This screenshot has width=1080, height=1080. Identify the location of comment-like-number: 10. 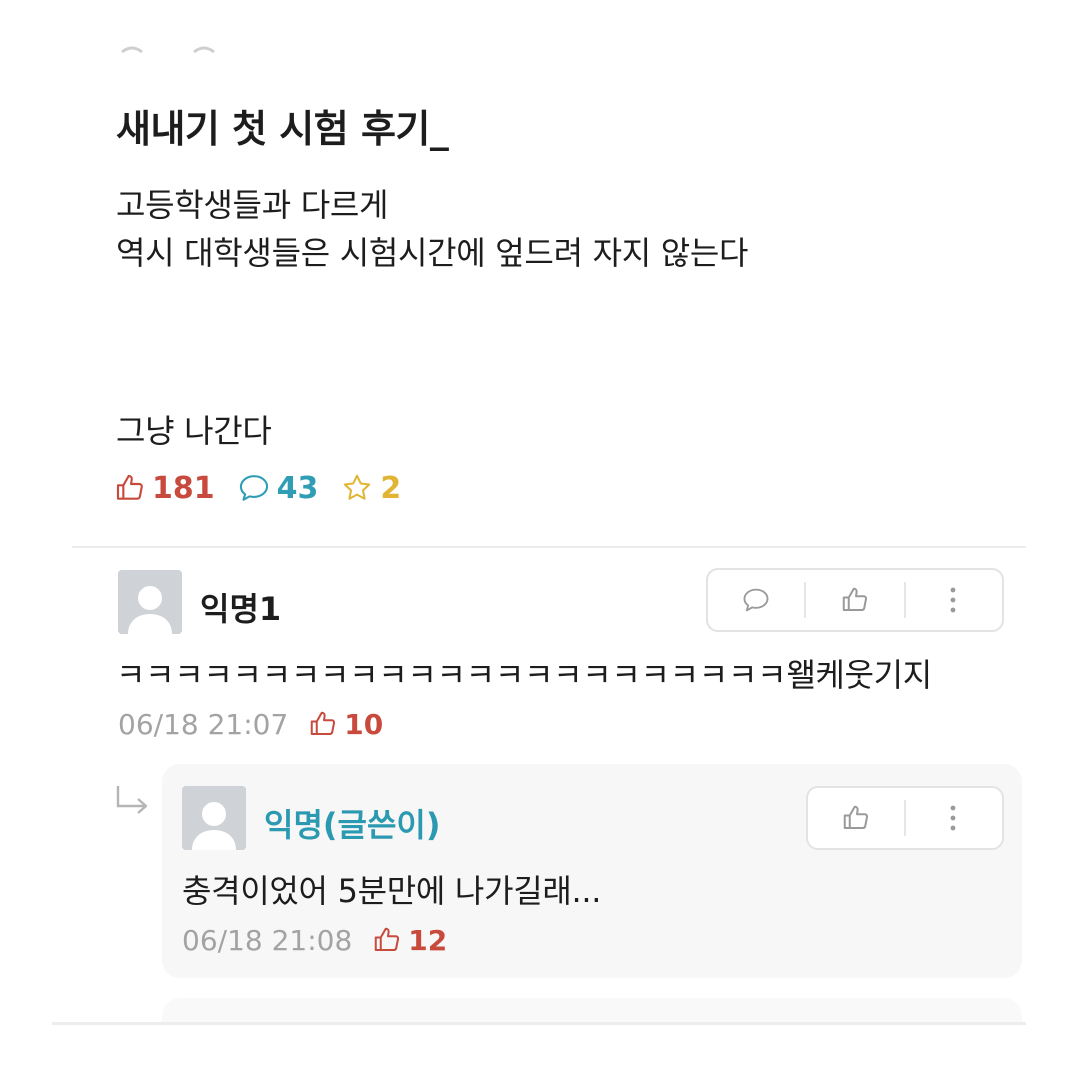
(364, 724).